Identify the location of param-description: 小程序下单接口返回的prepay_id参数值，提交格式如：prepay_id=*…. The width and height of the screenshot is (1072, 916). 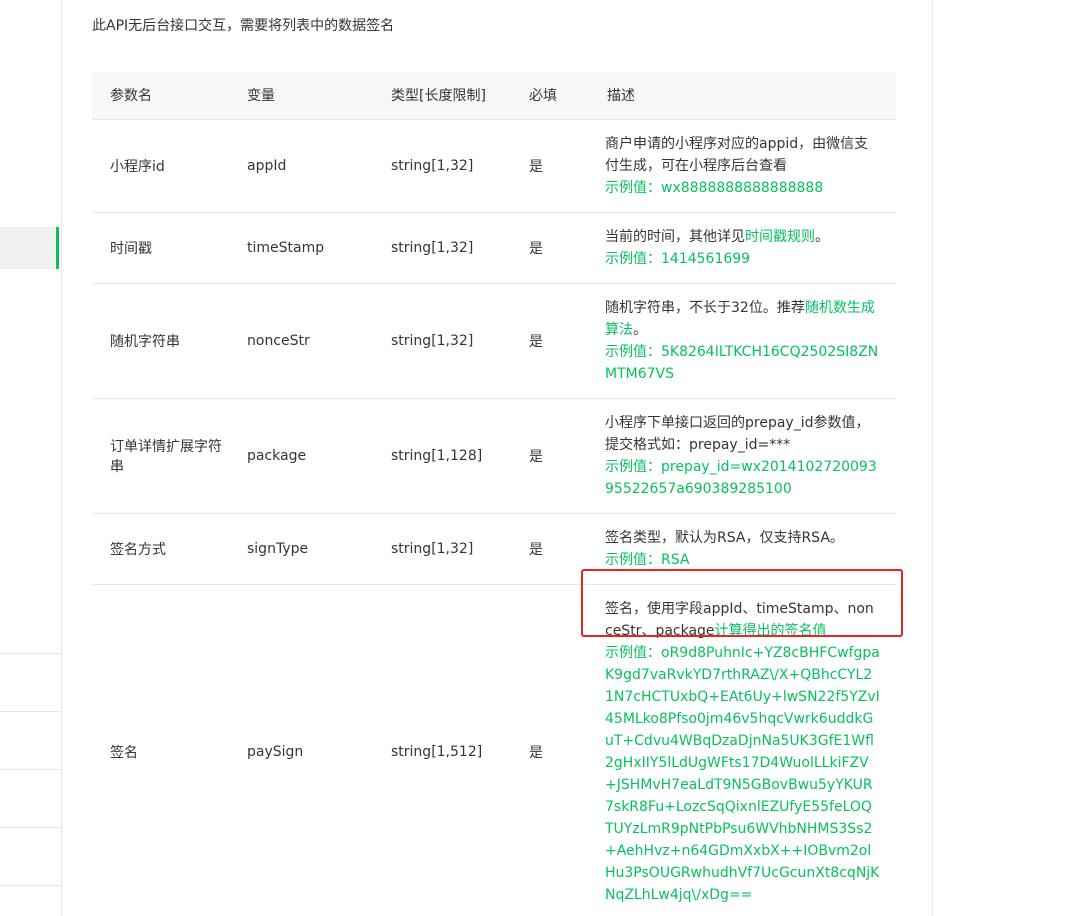
(742, 456).